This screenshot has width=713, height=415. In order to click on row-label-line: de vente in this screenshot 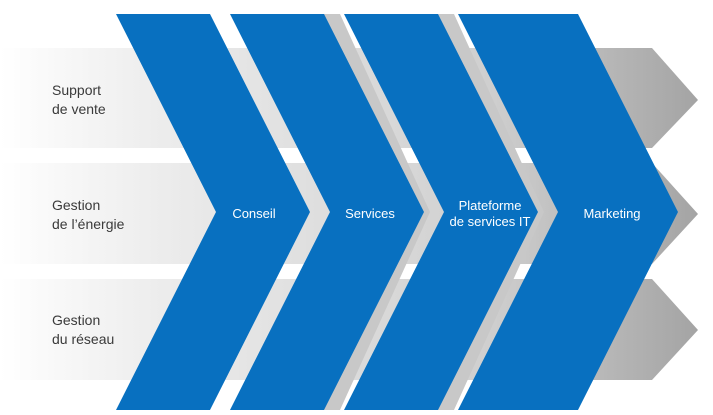, I will do `click(79, 109)`.